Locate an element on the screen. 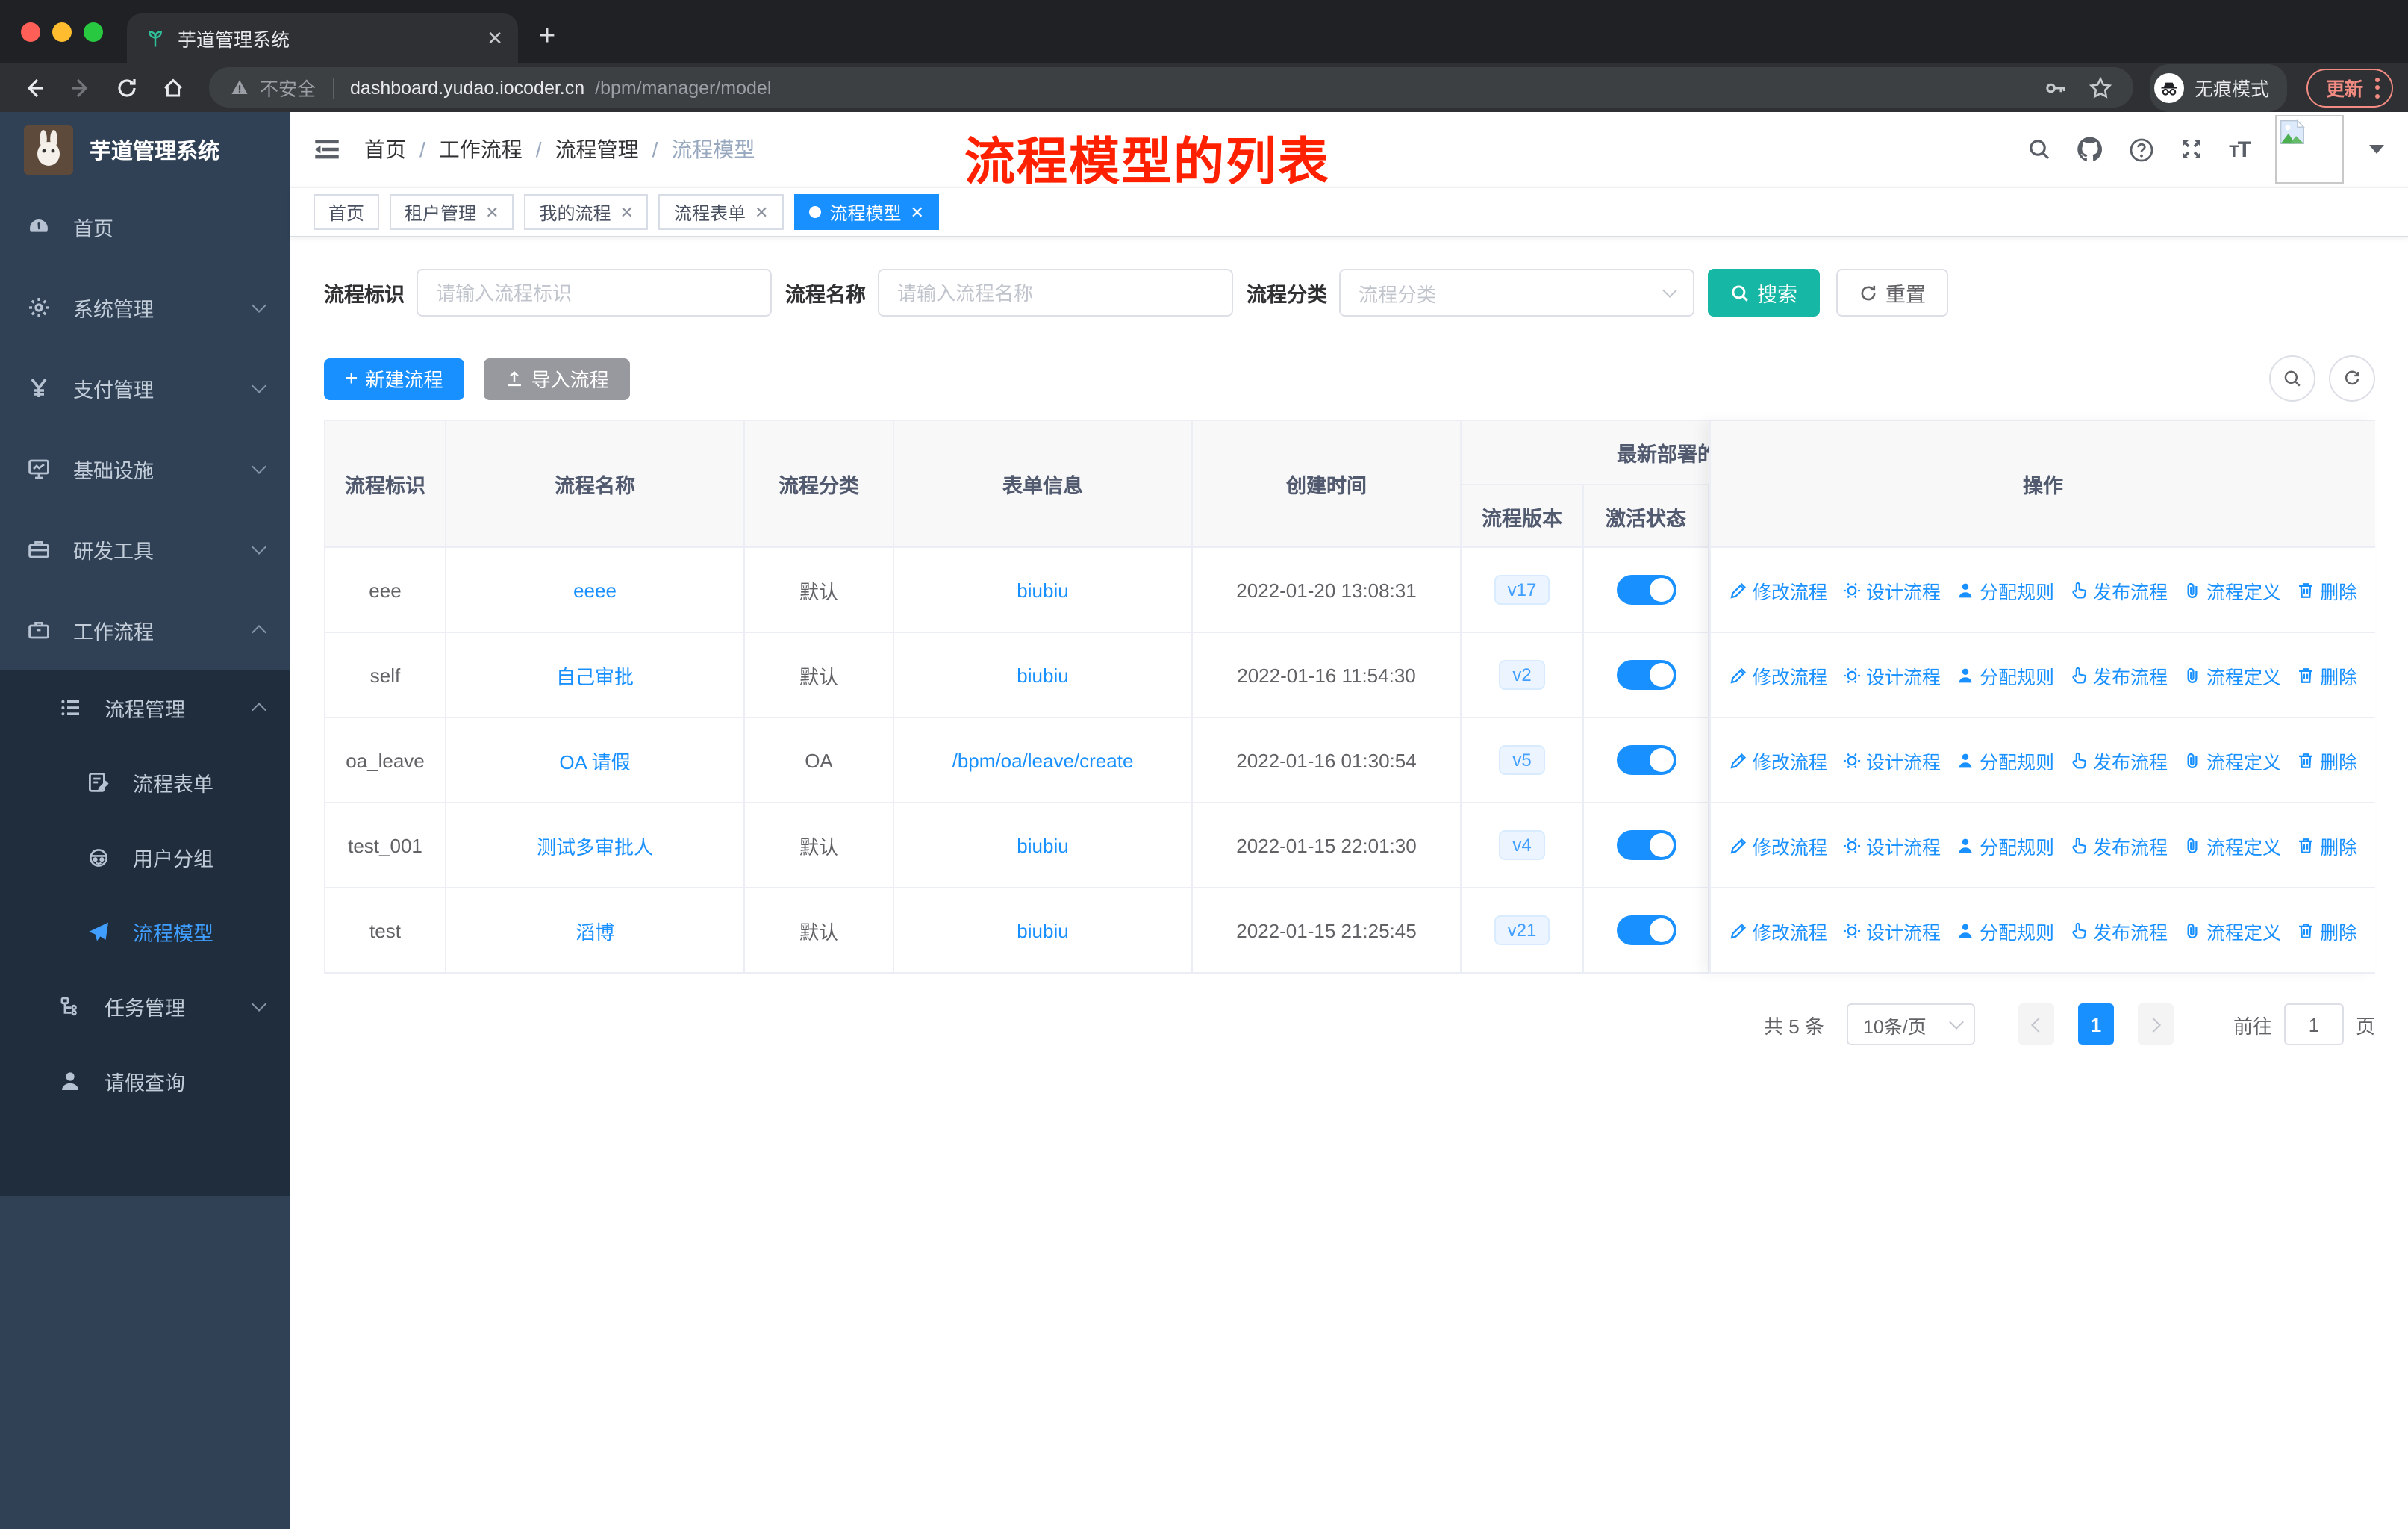 The width and height of the screenshot is (2408, 1529). sidebar-item-user-group: 用户分组 is located at coordinates (145, 857).